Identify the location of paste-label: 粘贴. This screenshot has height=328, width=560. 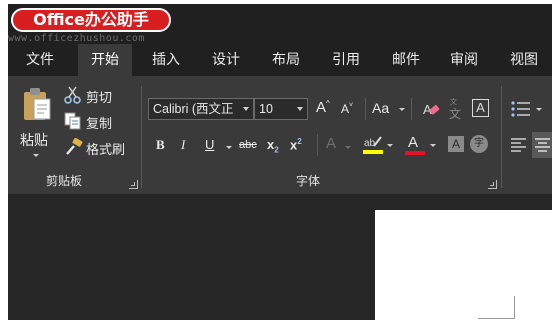
(34, 141).